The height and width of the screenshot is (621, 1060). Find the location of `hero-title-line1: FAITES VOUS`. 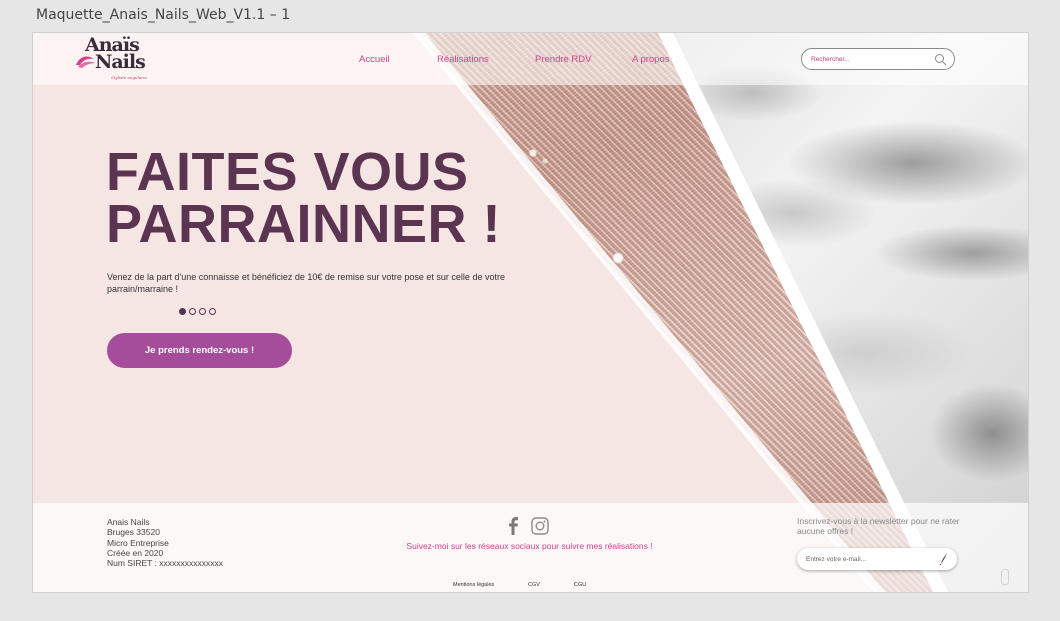

hero-title-line1: FAITES VOUS is located at coordinates (287, 172).